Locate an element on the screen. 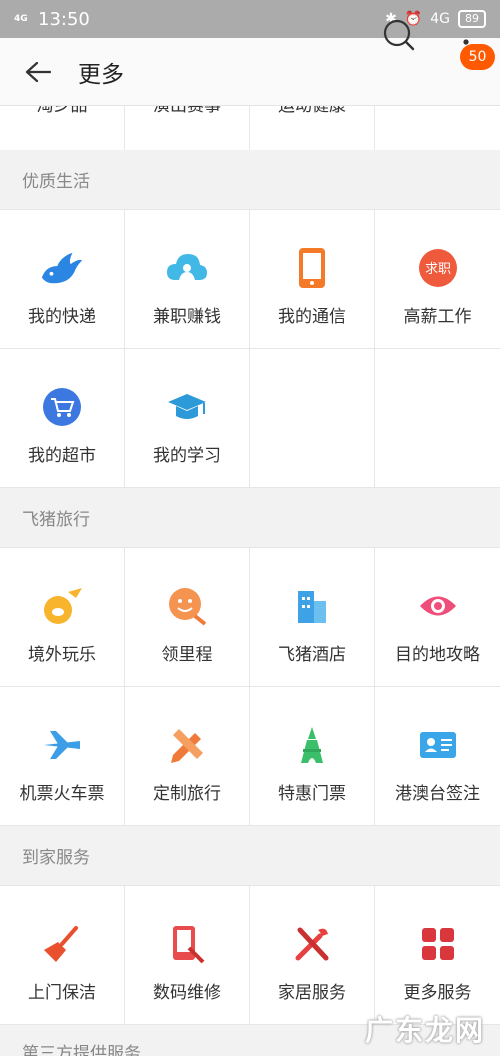 Image resolution: width=500 pixels, height=1056 pixels. section-header: 优质生活 is located at coordinates (250, 180).